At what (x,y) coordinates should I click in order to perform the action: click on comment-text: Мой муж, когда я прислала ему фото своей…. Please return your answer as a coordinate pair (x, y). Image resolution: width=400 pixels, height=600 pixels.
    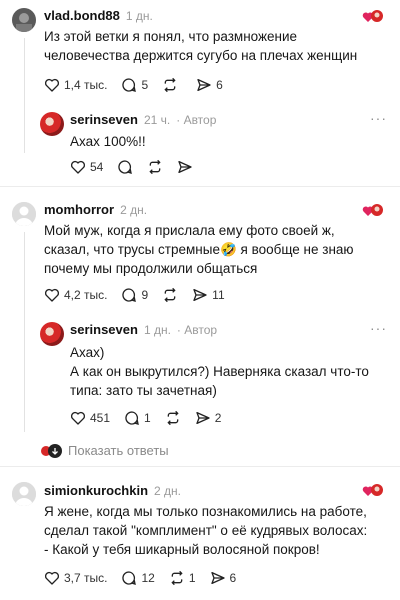
    Looking at the image, I should click on (199, 249).